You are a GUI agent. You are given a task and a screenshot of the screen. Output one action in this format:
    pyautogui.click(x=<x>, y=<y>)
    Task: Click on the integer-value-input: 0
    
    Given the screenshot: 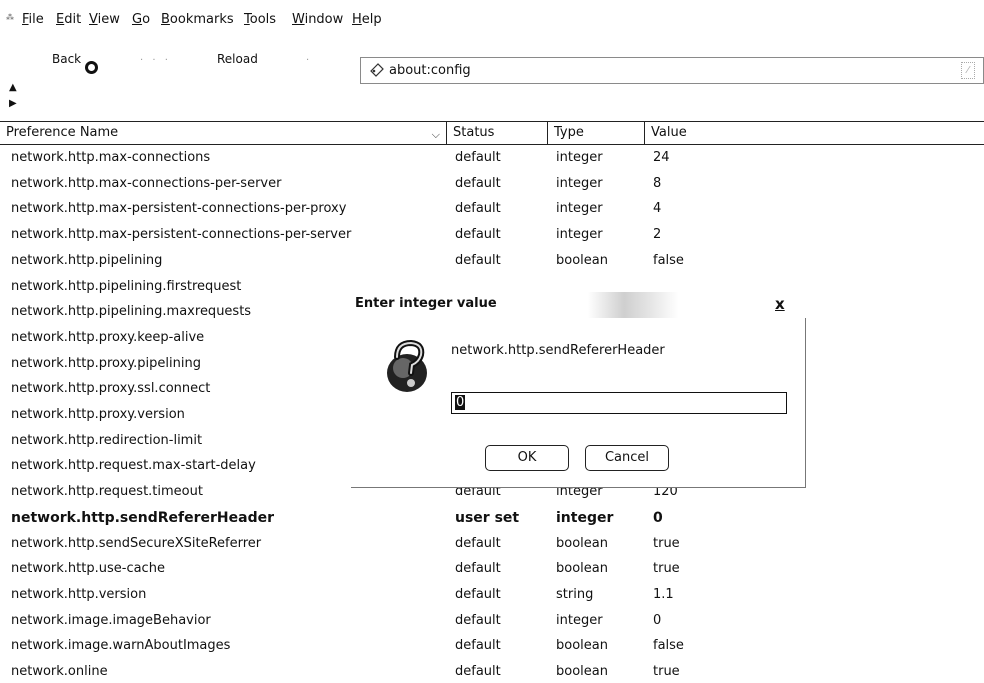 What is the action you would take?
    pyautogui.click(x=619, y=403)
    